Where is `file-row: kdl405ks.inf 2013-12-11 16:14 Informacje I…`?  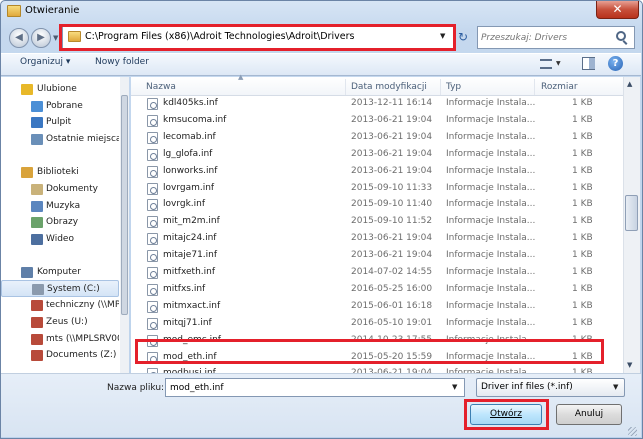
file-row: kdl405ks.inf 2013-12-11 16:14 Informacje I… is located at coordinates (377, 103).